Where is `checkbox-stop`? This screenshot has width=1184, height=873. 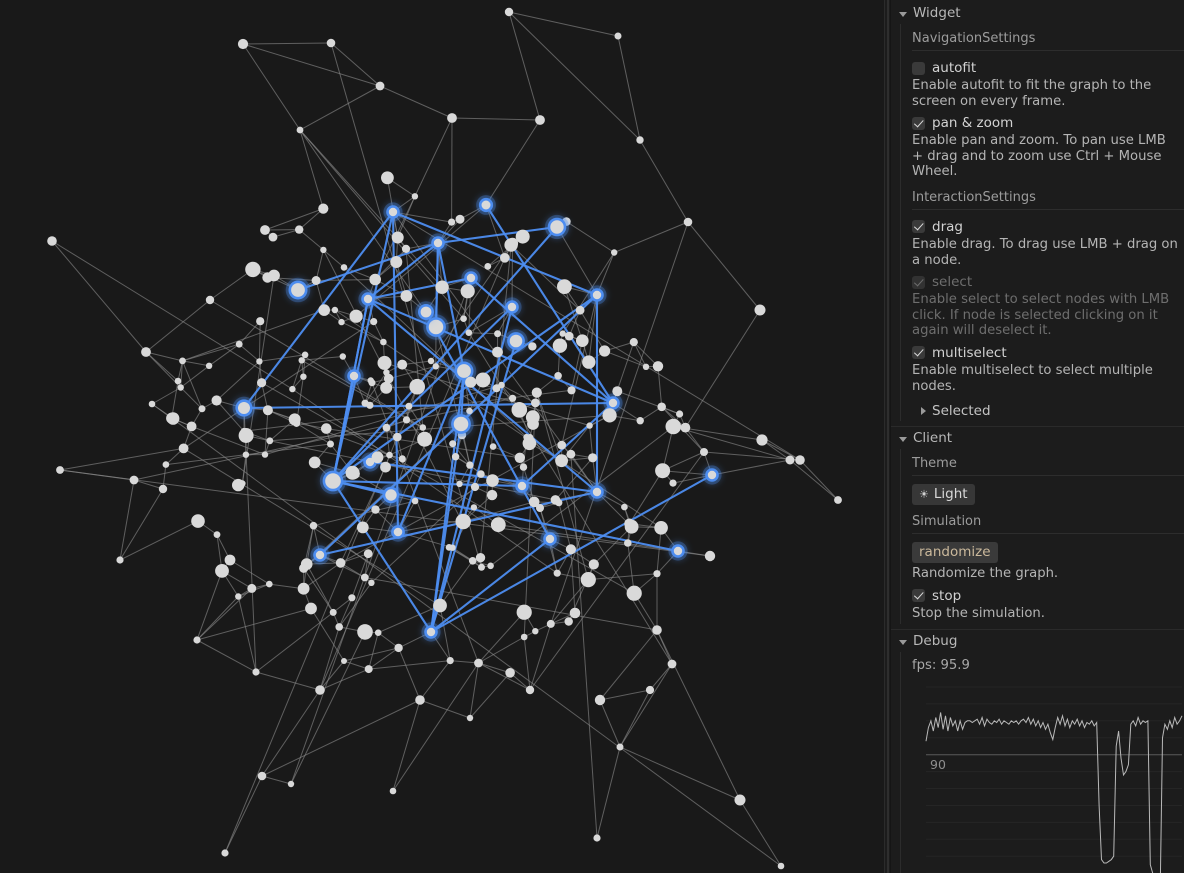
checkbox-stop is located at coordinates (918, 596).